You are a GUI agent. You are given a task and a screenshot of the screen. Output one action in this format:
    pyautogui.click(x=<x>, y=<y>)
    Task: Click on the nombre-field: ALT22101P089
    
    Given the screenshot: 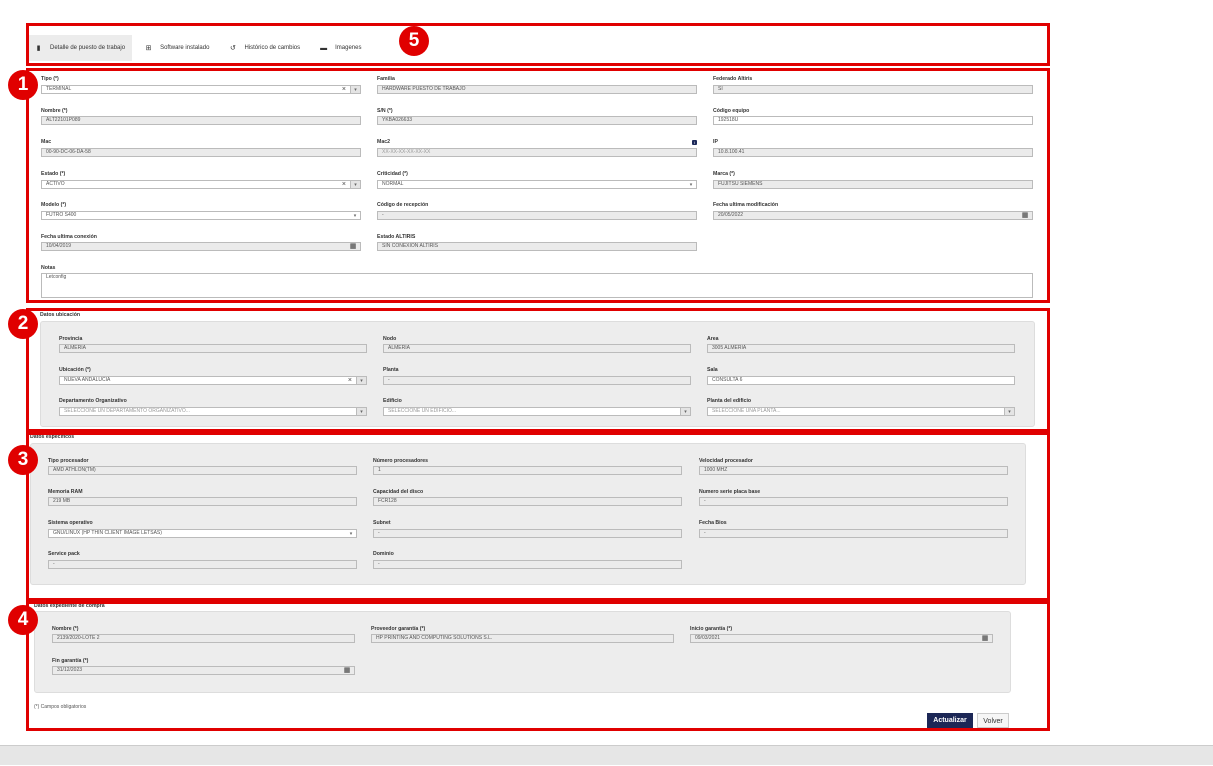 What is the action you would take?
    pyautogui.click(x=201, y=120)
    